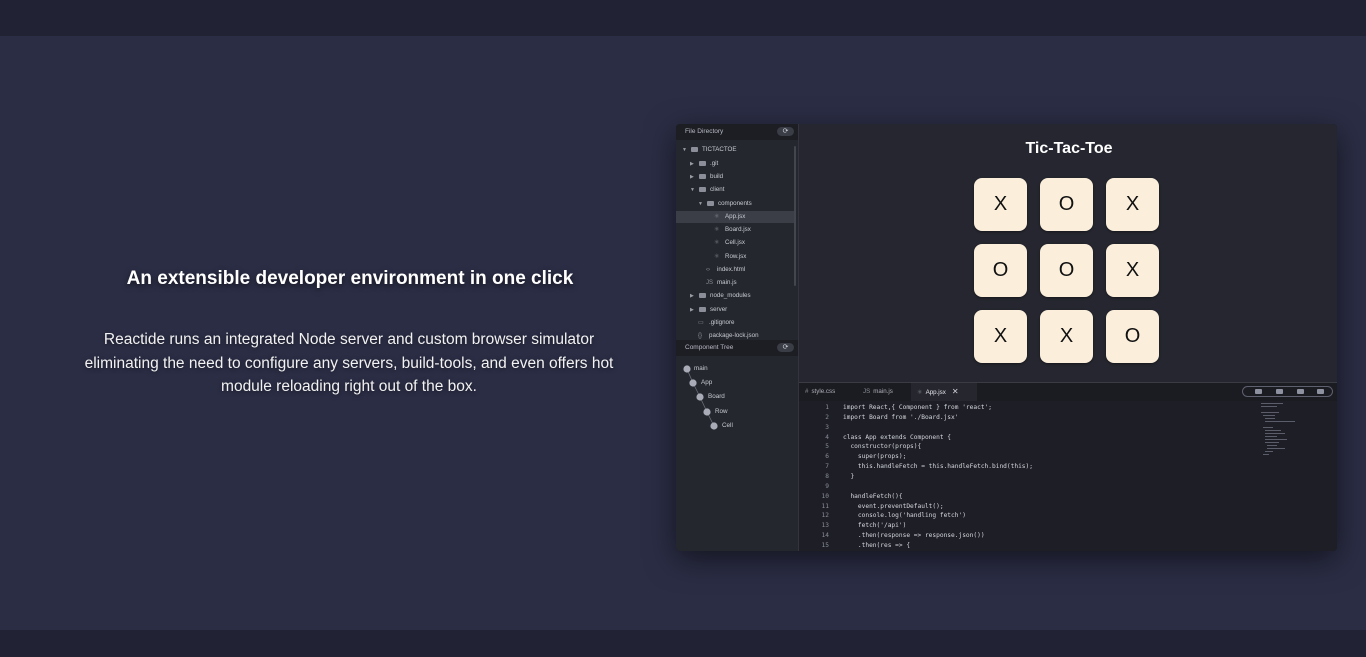 This screenshot has height=657, width=1366. I want to click on file-tree-item: ▶ node_modules, so click(735, 296).